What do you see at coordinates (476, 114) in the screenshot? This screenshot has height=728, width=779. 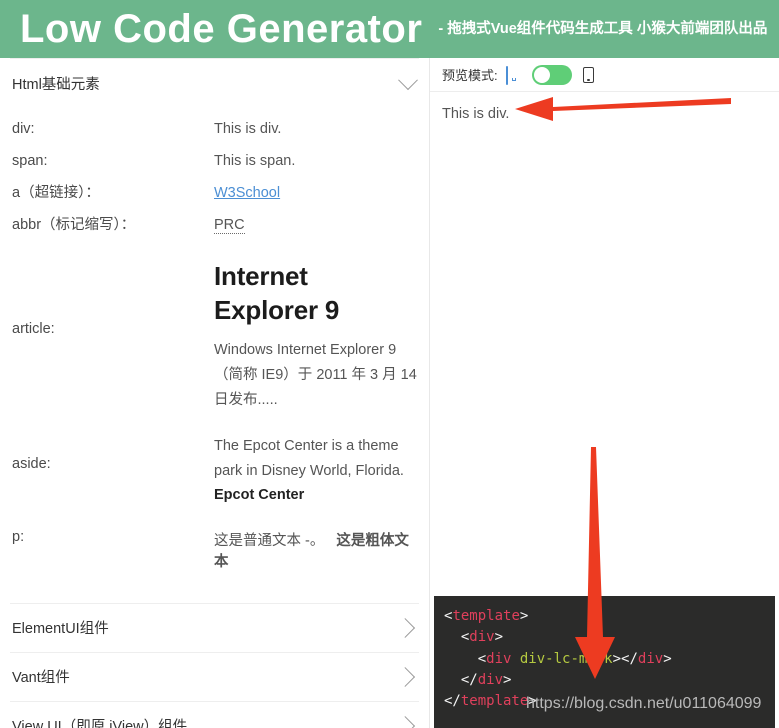 I see `preview-div-text: This is div.` at bounding box center [476, 114].